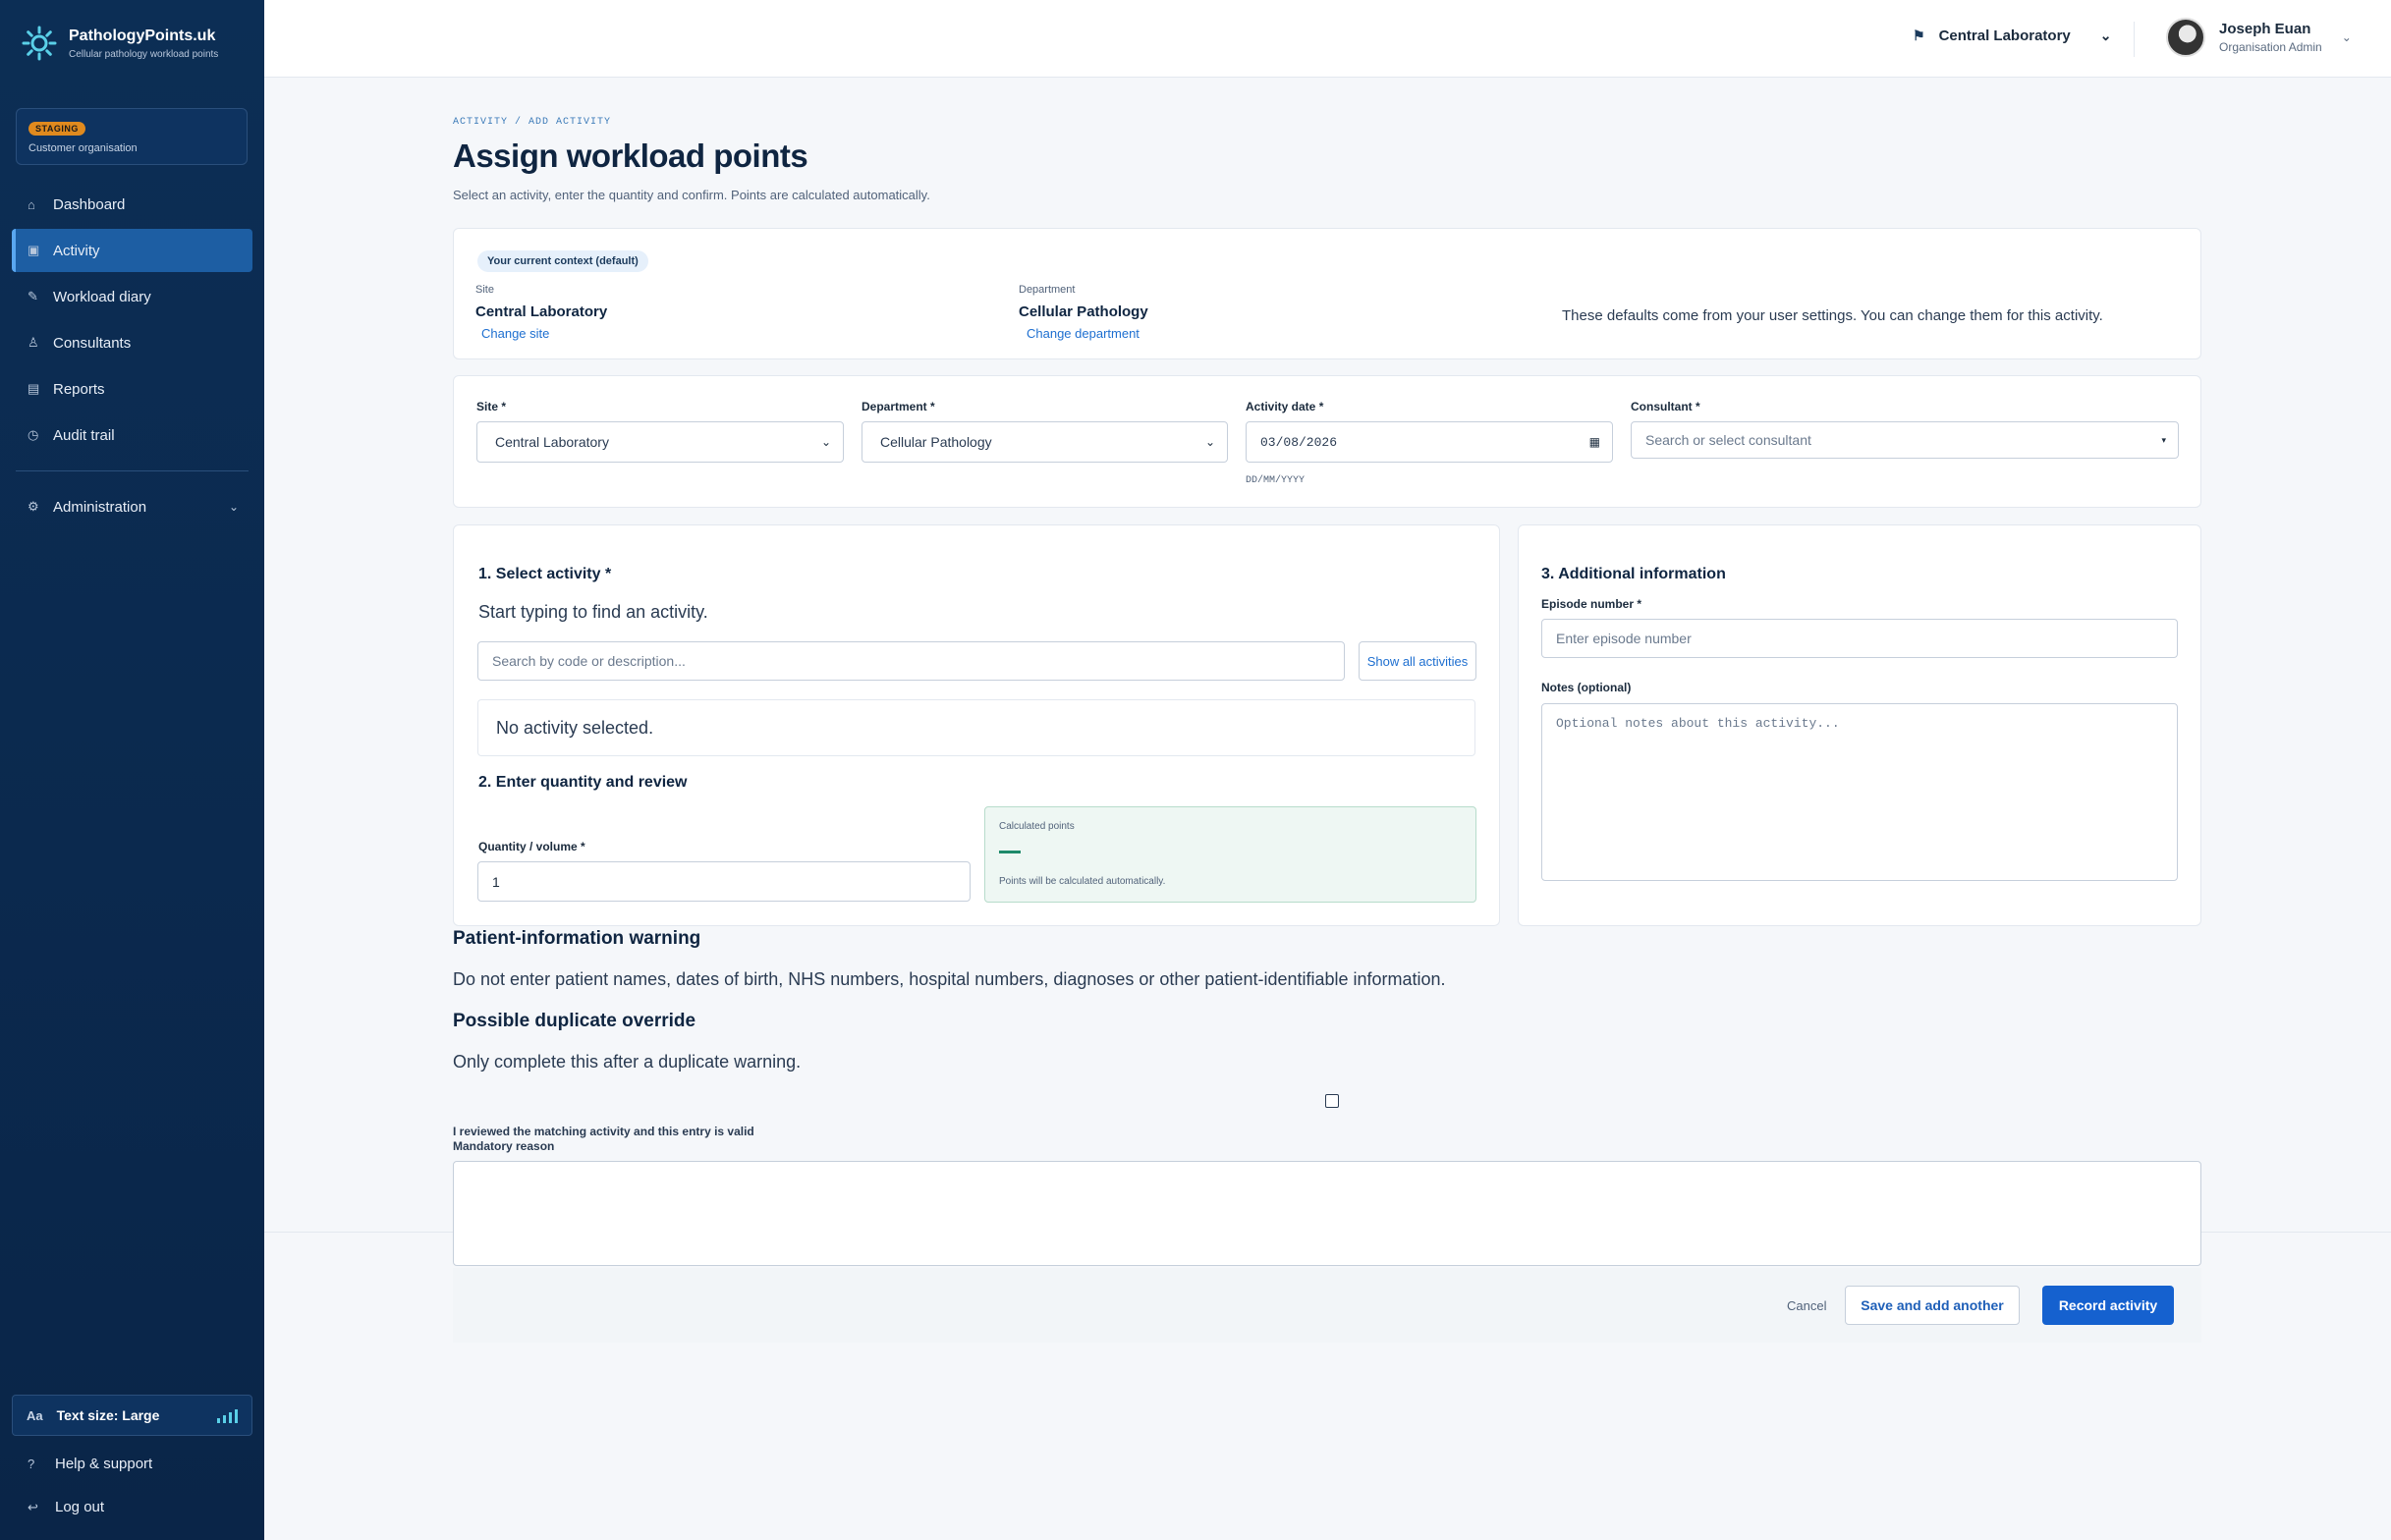 The width and height of the screenshot is (2391, 1540). I want to click on logout-icon: ↩, so click(33, 1506).